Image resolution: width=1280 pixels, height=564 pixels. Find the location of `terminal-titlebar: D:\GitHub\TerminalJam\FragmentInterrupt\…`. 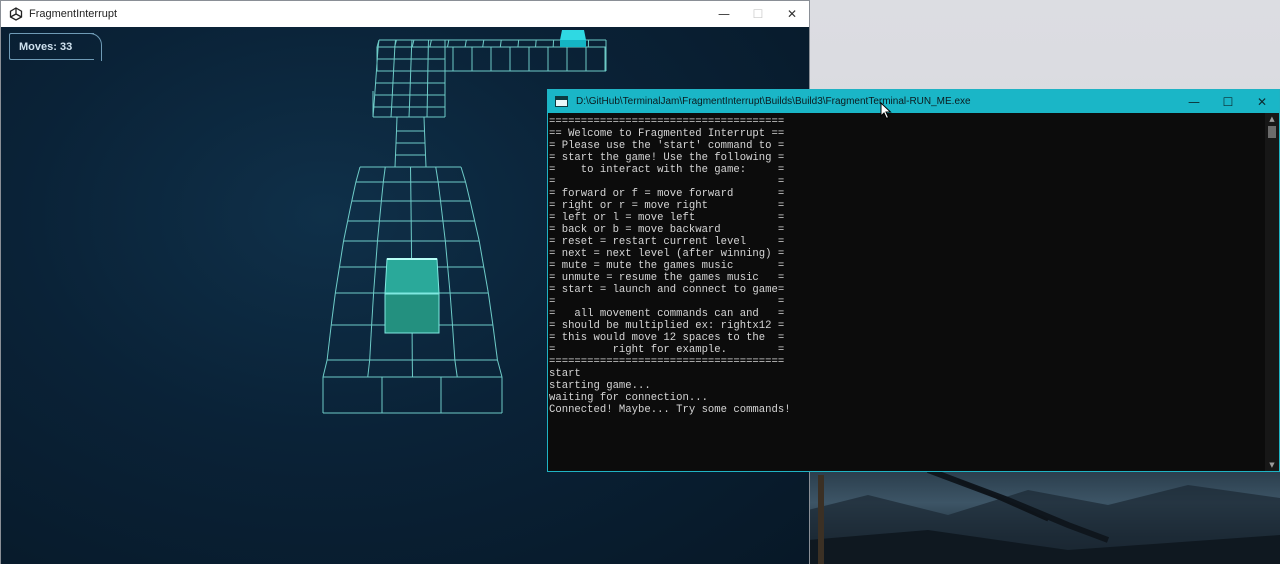

terminal-titlebar: D:\GitHub\TerminalJam\FragmentInterrupt\… is located at coordinates (913, 101).